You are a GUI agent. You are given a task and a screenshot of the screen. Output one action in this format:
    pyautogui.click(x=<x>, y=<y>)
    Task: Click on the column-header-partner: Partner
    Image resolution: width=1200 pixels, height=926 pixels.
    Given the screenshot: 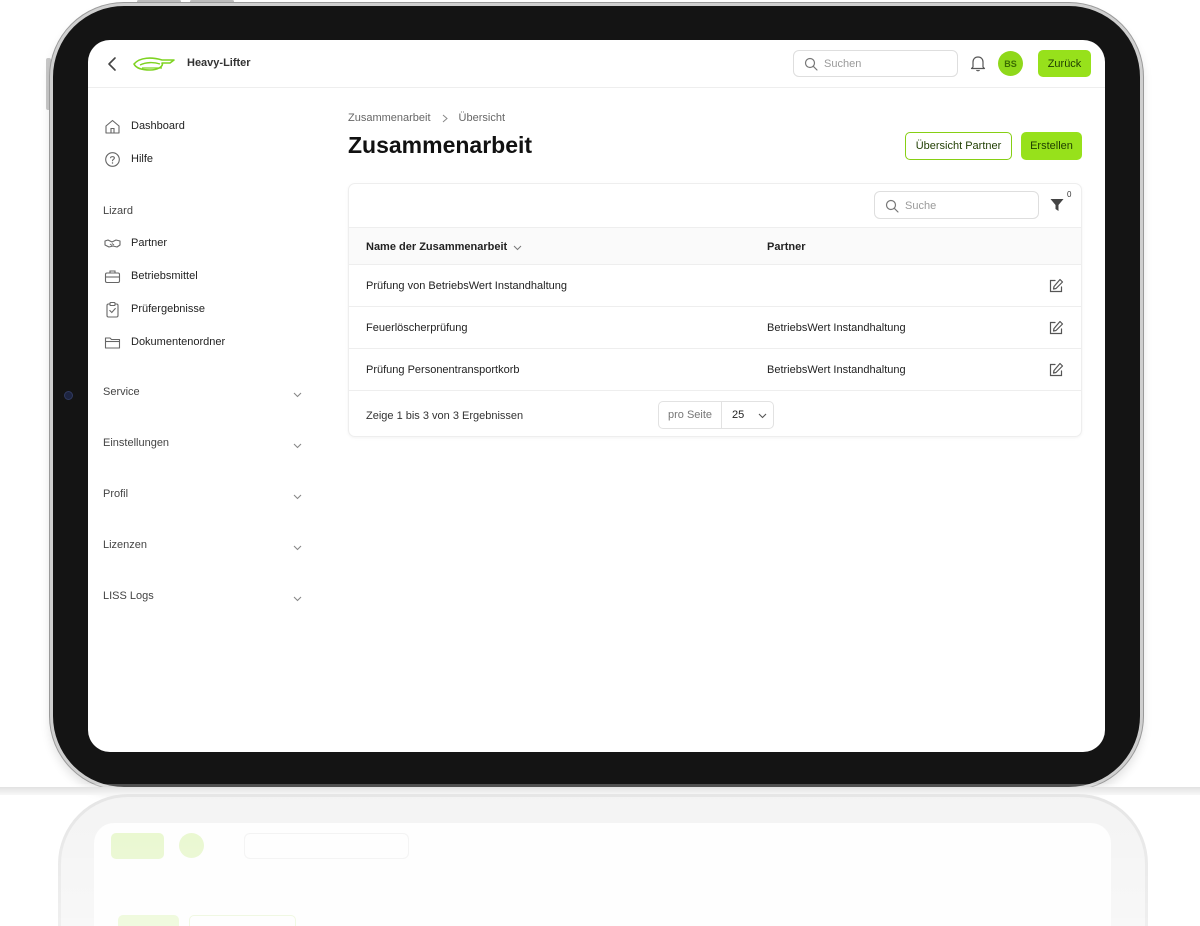 What is the action you would take?
    pyautogui.click(x=786, y=247)
    